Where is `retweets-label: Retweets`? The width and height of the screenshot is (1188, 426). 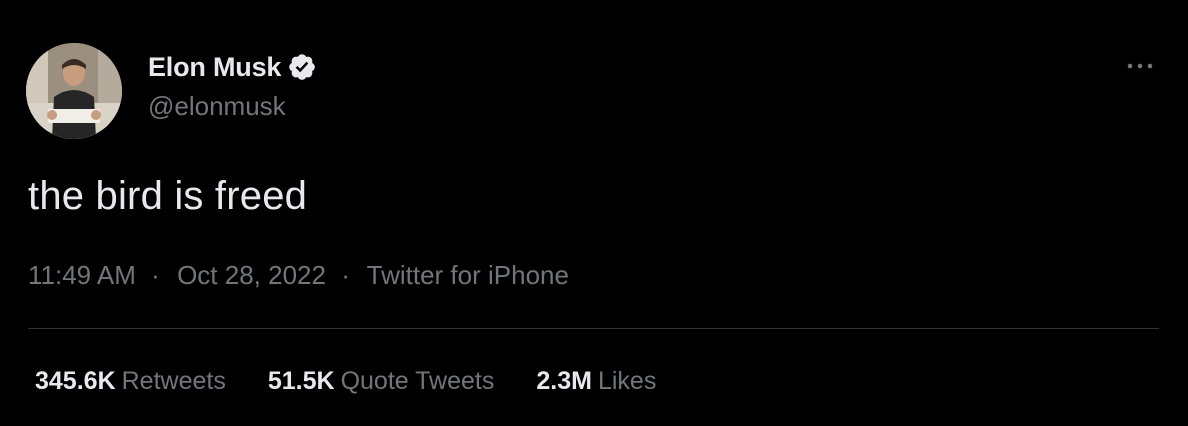 retweets-label: Retweets is located at coordinates (173, 381).